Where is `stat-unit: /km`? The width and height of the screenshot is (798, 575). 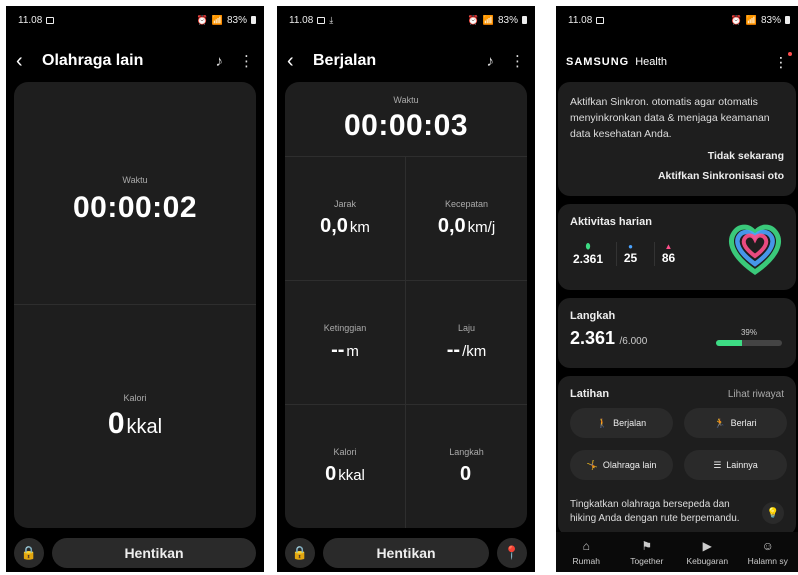
stat-unit: /km is located at coordinates (474, 351).